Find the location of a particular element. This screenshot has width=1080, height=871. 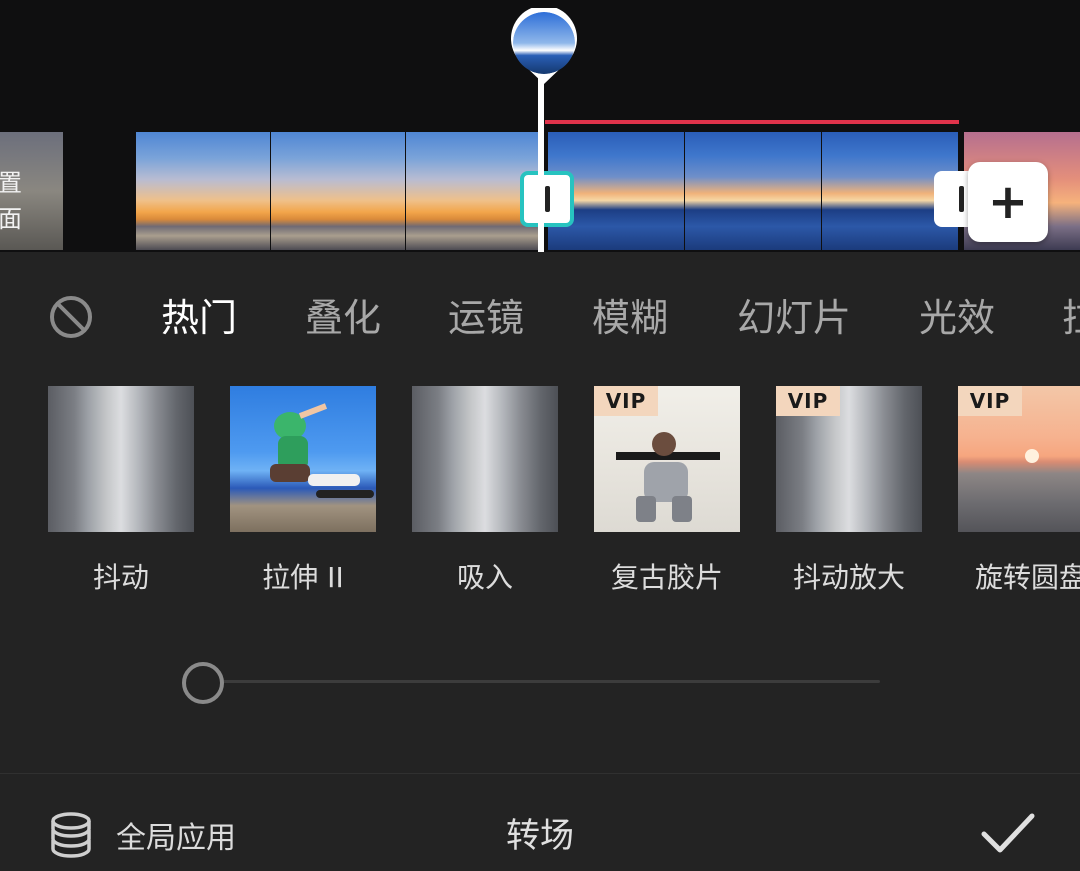

panel-title: 转场 is located at coordinates (540, 836).